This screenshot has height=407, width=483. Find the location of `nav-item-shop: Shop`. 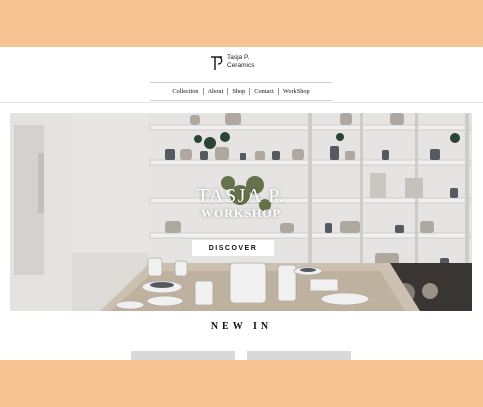

nav-item-shop: Shop is located at coordinates (238, 91).